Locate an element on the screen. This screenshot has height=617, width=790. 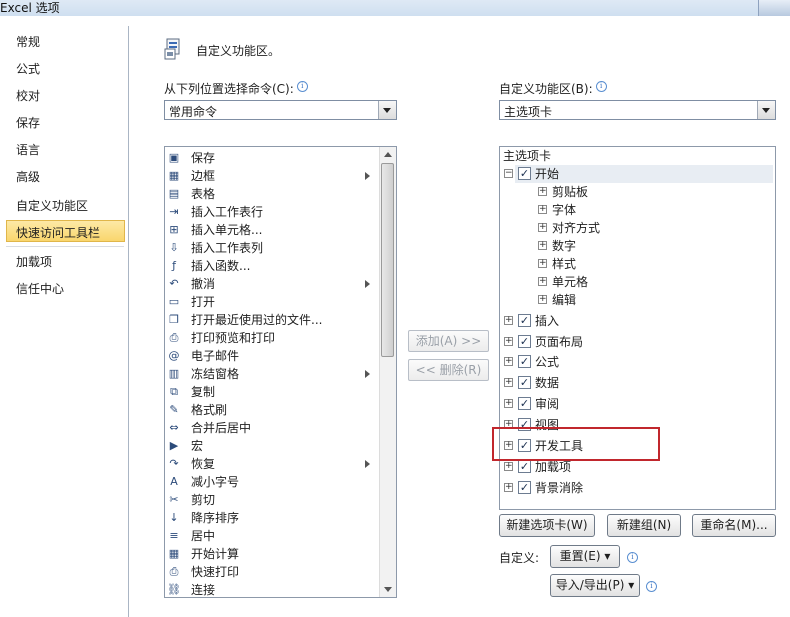
tree-tab-item: + ✓ 页面布局 is located at coordinates (635, 342).